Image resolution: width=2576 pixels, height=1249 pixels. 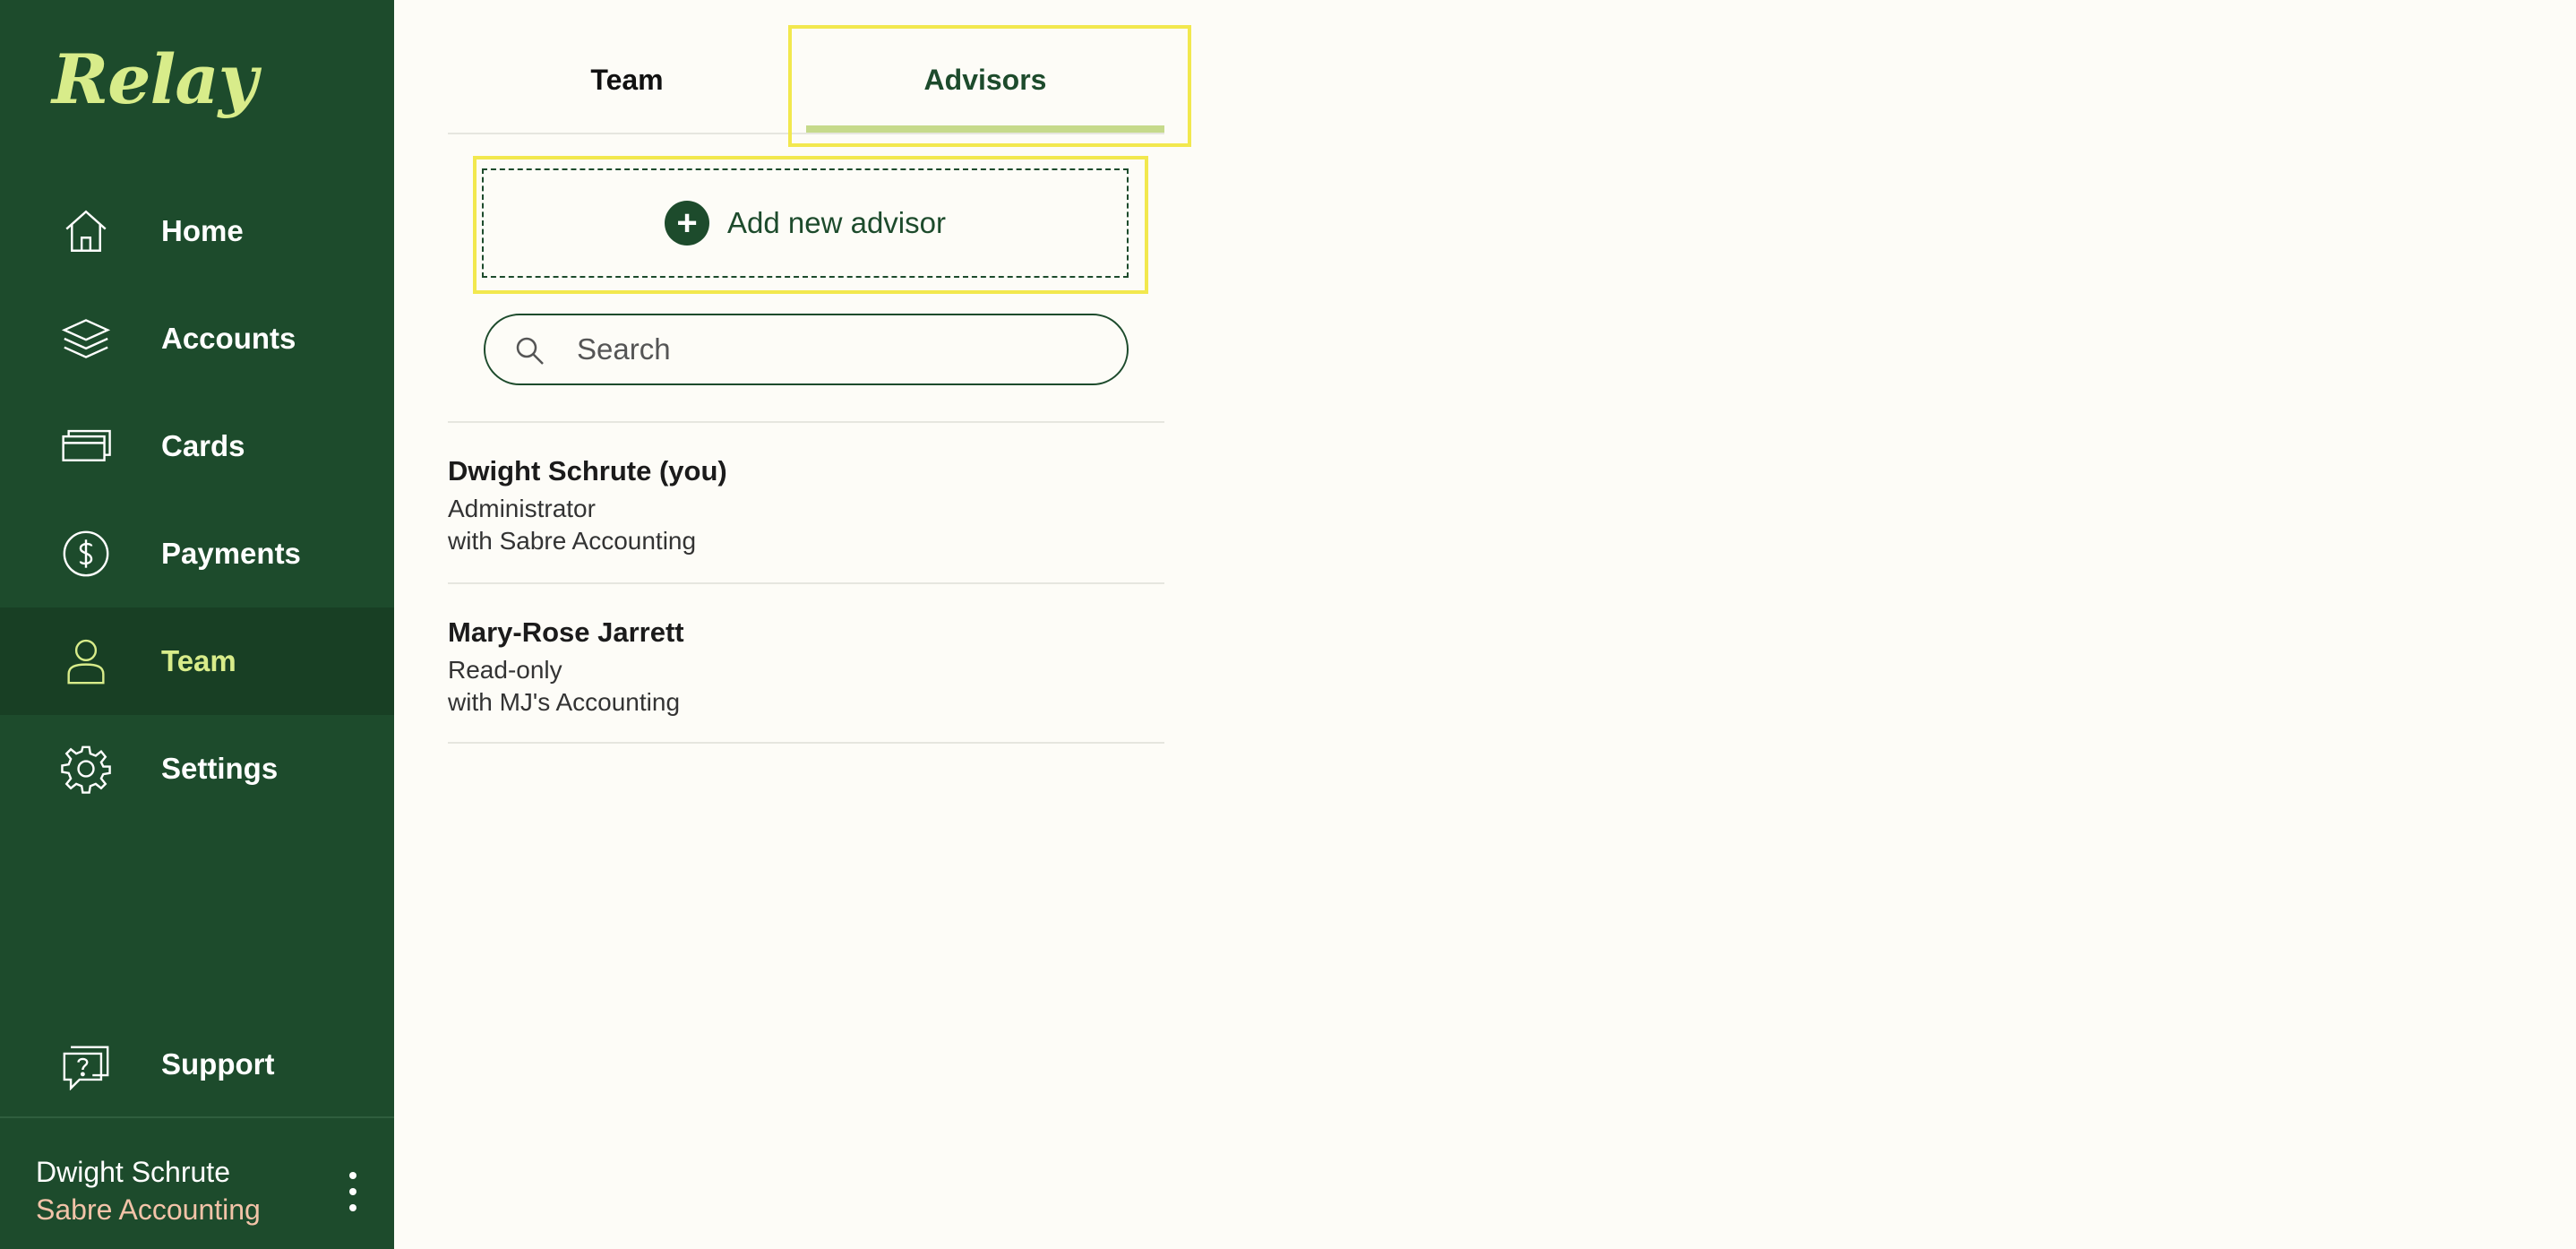 I want to click on advisor-name: Mary-Rose Jarrett, so click(x=566, y=632).